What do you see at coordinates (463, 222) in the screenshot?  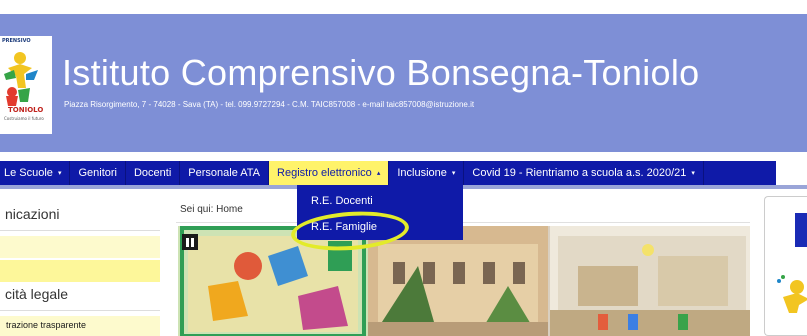 I see `breadcrumb-divider` at bounding box center [463, 222].